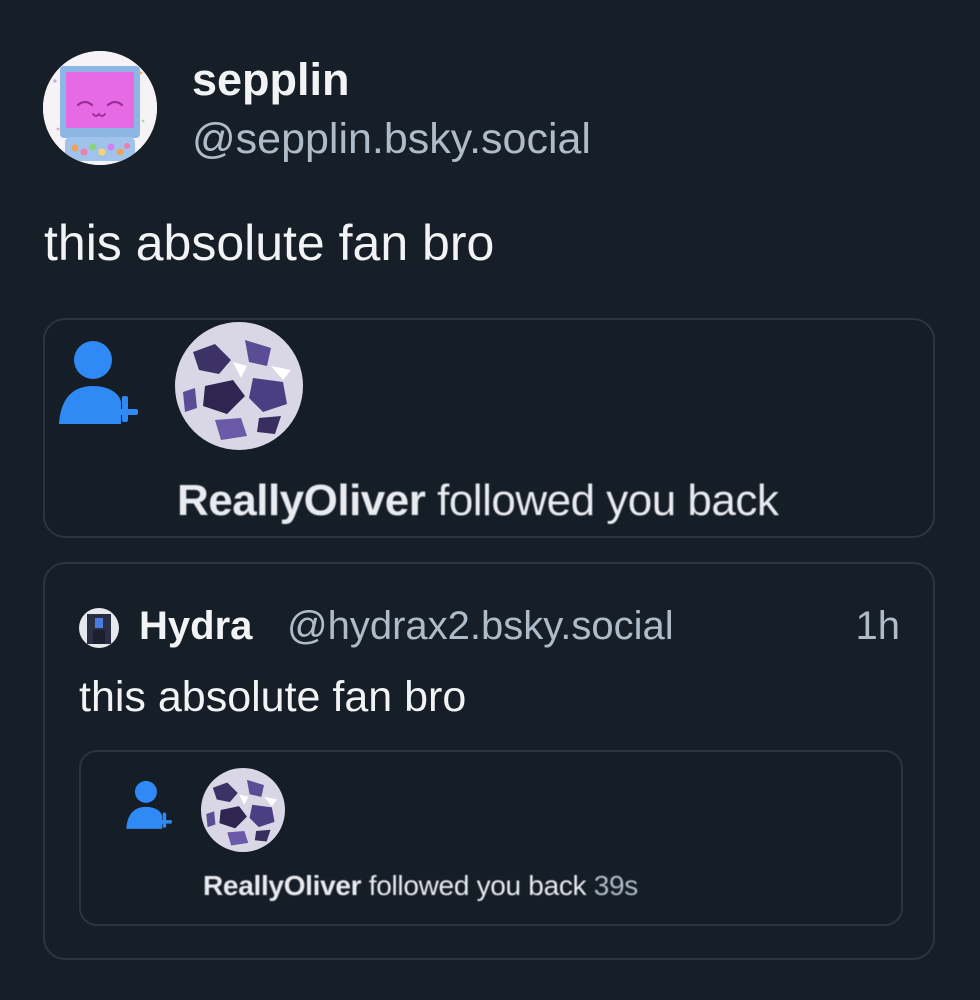 The width and height of the screenshot is (980, 1000). I want to click on quote-author-avatar, so click(99, 628).